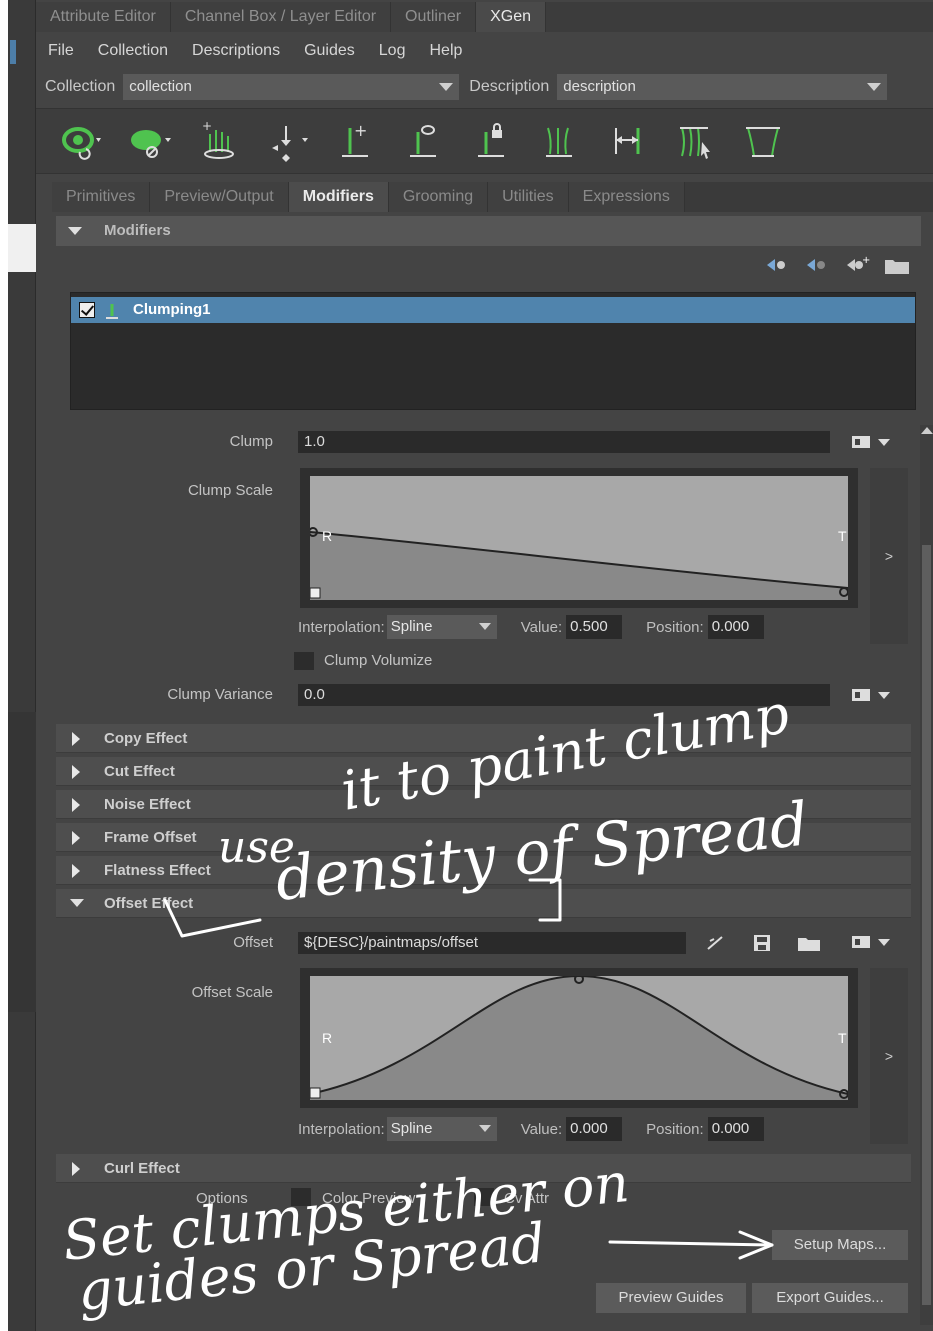 This screenshot has height=1331, width=933. What do you see at coordinates (101, 197) in the screenshot?
I see `tab-primitives: Primitives` at bounding box center [101, 197].